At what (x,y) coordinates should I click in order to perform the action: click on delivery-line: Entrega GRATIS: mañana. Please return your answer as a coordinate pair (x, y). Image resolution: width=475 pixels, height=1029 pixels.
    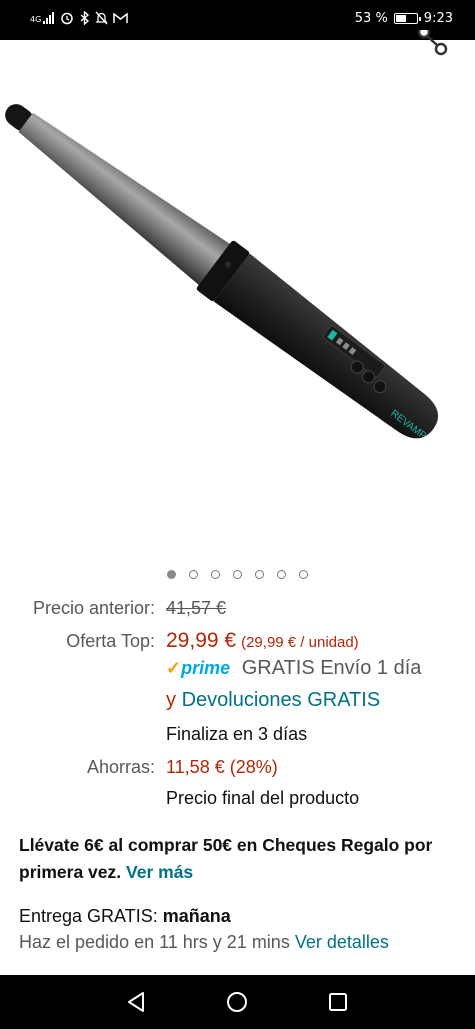
    Looking at the image, I should click on (125, 916).